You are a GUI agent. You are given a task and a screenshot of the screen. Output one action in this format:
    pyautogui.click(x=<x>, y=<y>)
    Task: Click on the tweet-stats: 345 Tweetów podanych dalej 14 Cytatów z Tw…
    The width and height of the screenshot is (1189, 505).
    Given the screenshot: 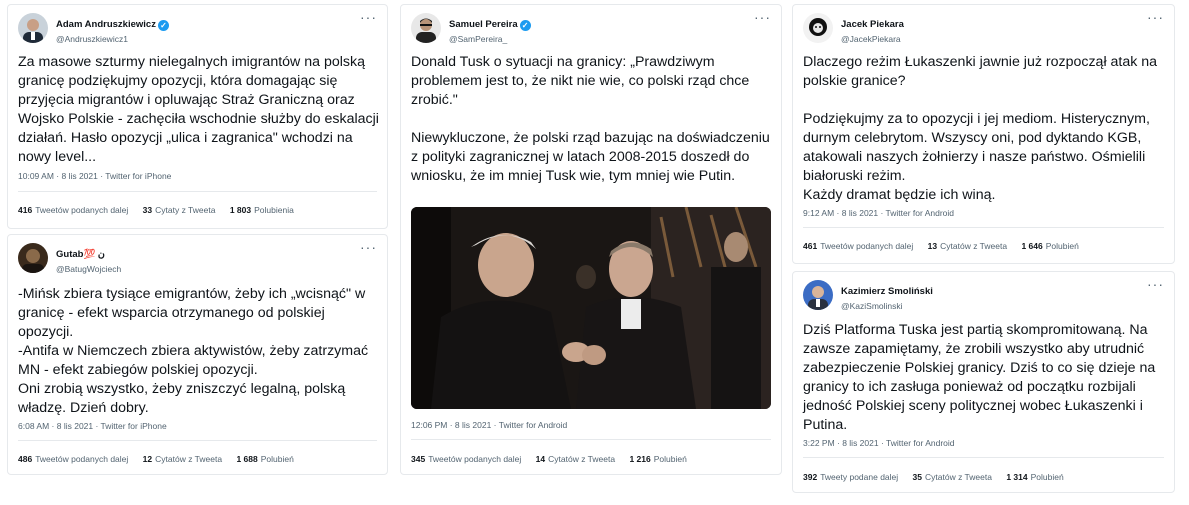 What is the action you would take?
    pyautogui.click(x=555, y=459)
    